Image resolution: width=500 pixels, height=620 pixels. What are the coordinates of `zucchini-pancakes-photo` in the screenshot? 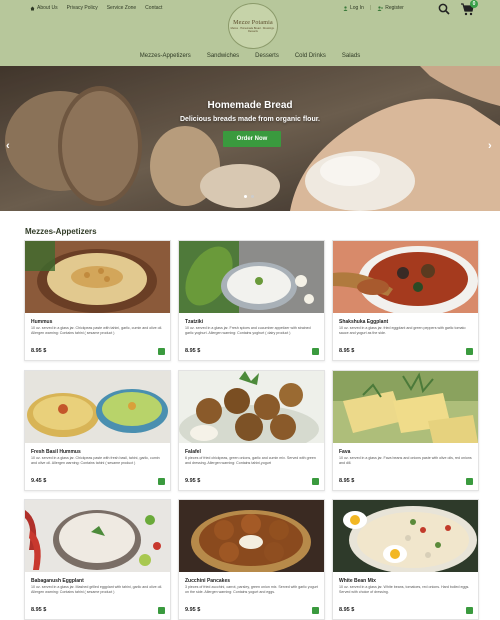 It's located at (251, 536).